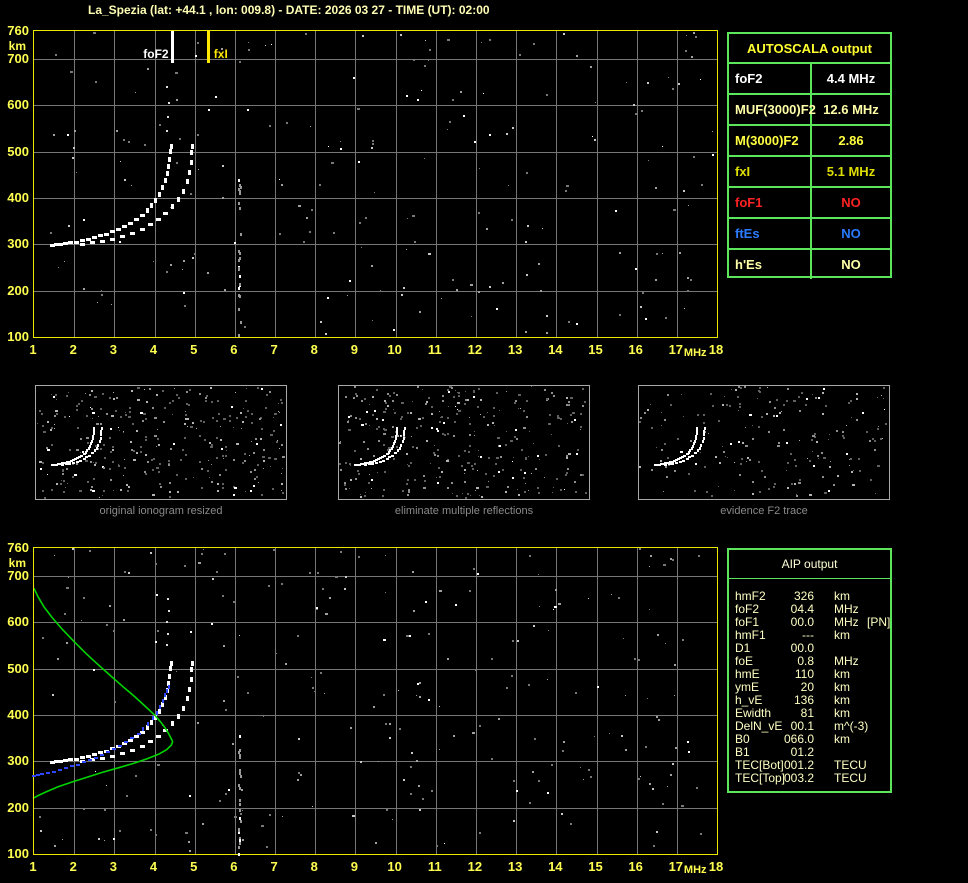 This screenshot has width=968, height=883. What do you see at coordinates (464, 511) in the screenshot?
I see `thumbnail-caption-2: eliminate multiple reflections` at bounding box center [464, 511].